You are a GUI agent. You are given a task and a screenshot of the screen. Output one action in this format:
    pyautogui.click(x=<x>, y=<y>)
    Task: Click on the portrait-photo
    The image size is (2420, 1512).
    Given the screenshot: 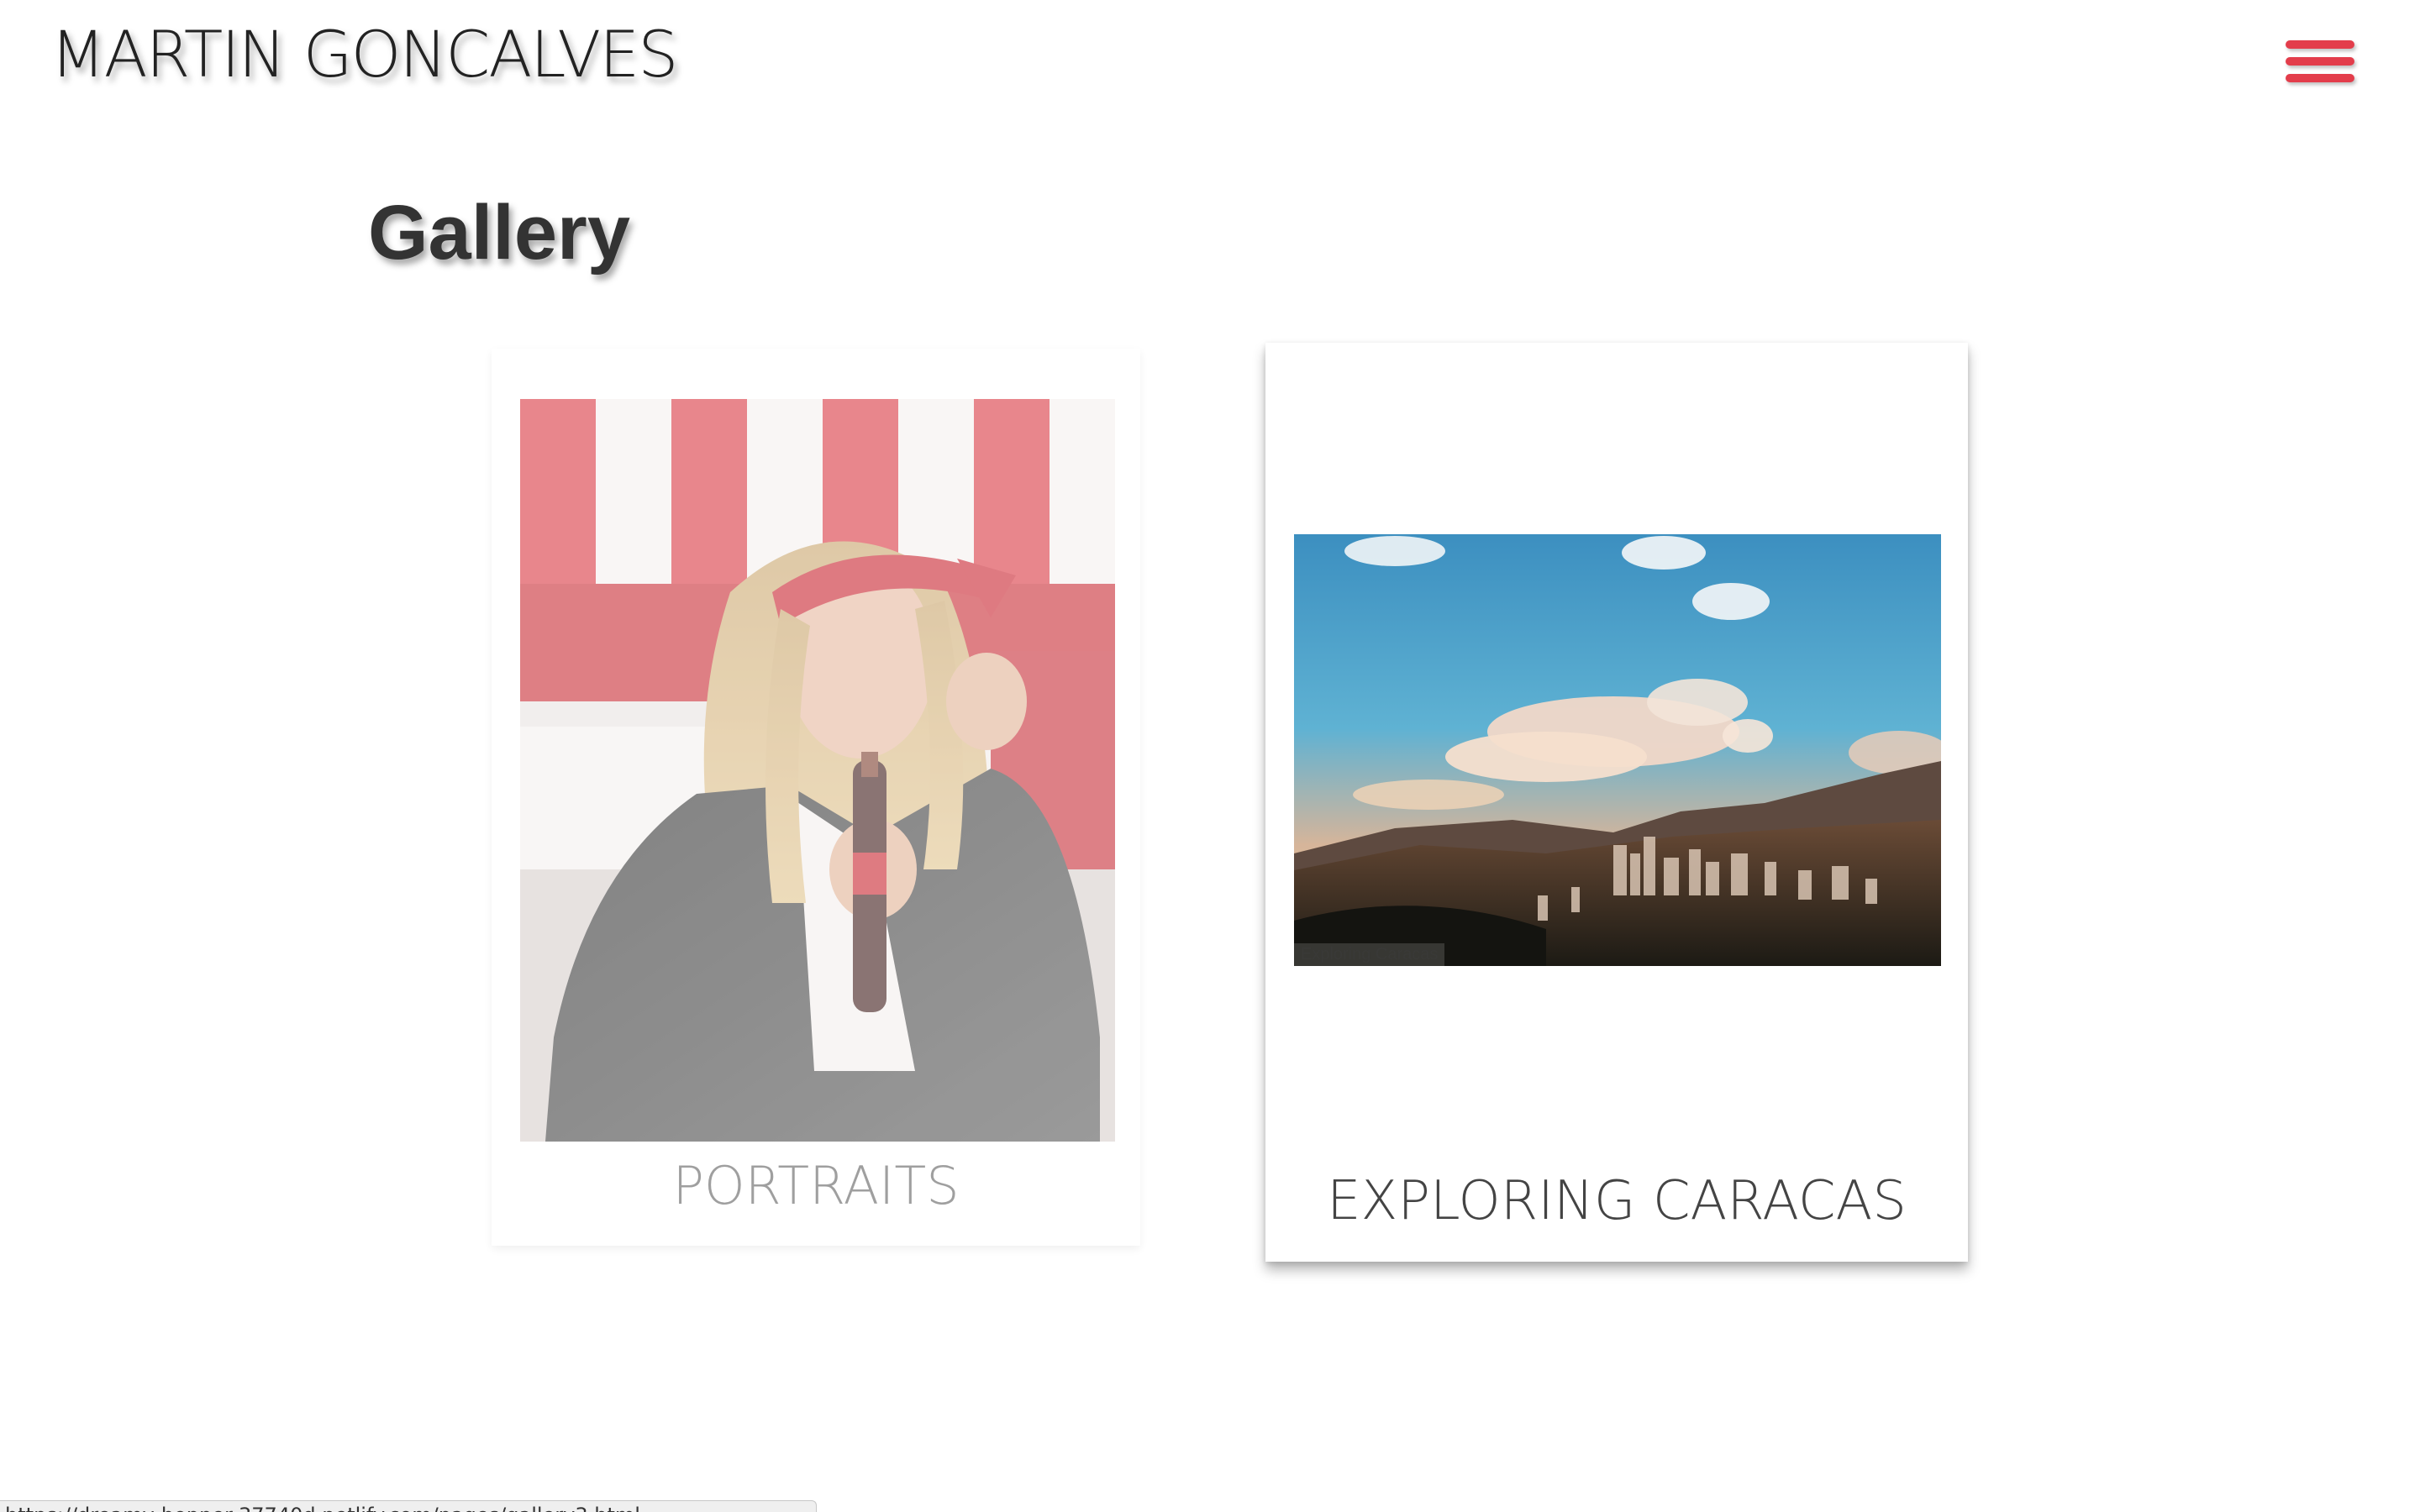 What is the action you would take?
    pyautogui.click(x=817, y=770)
    